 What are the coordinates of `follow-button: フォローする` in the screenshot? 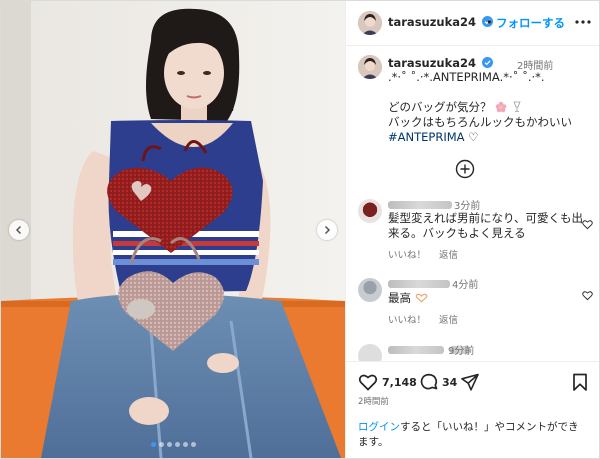 It's located at (530, 23).